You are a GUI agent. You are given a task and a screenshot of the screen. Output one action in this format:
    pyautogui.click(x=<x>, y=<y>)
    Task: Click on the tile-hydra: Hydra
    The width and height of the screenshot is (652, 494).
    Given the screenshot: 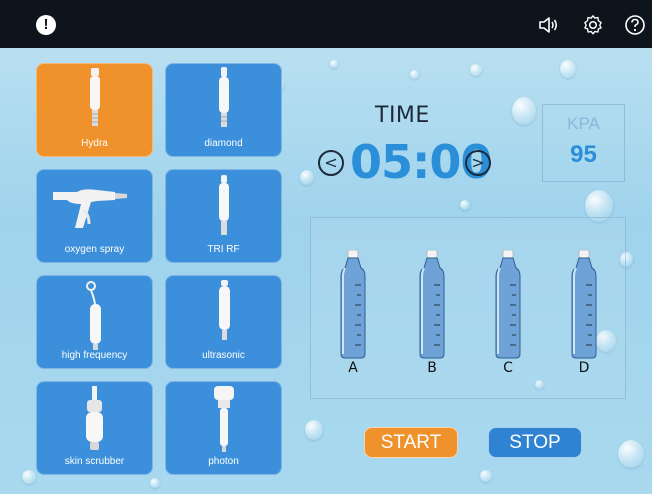 What is the action you would take?
    pyautogui.click(x=94, y=110)
    